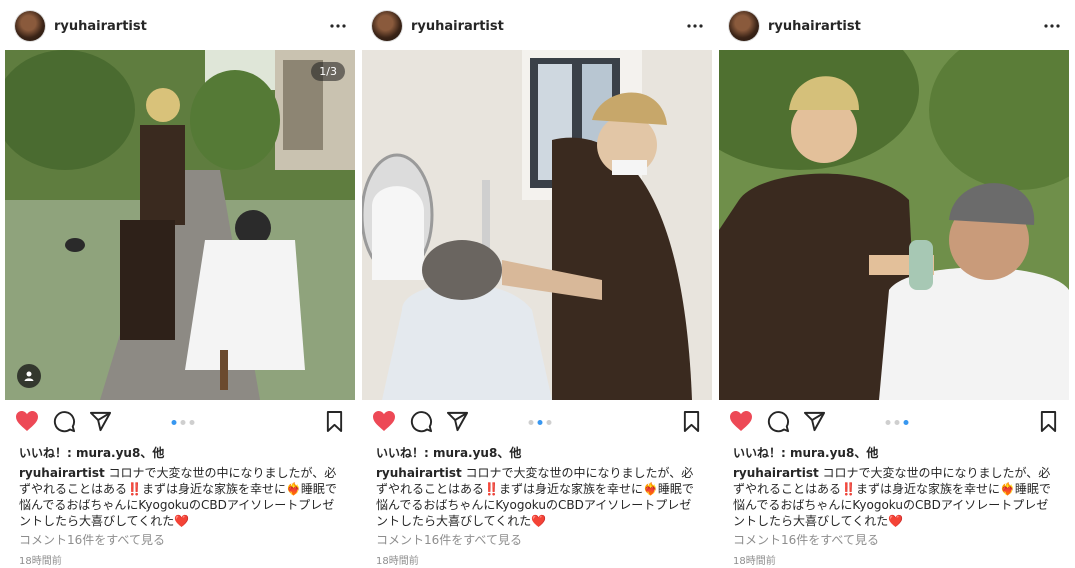 This screenshot has height=568, width=1075. Describe the element at coordinates (29, 376) in the screenshot. I see `user-tag-icon` at that location.